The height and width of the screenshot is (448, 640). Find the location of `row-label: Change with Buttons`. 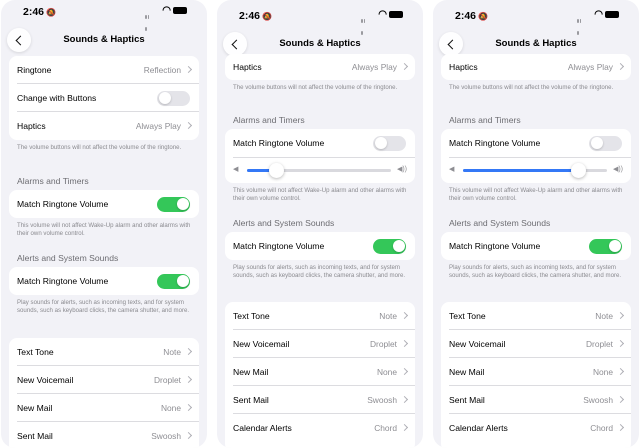

row-label: Change with Buttons is located at coordinates (57, 98).